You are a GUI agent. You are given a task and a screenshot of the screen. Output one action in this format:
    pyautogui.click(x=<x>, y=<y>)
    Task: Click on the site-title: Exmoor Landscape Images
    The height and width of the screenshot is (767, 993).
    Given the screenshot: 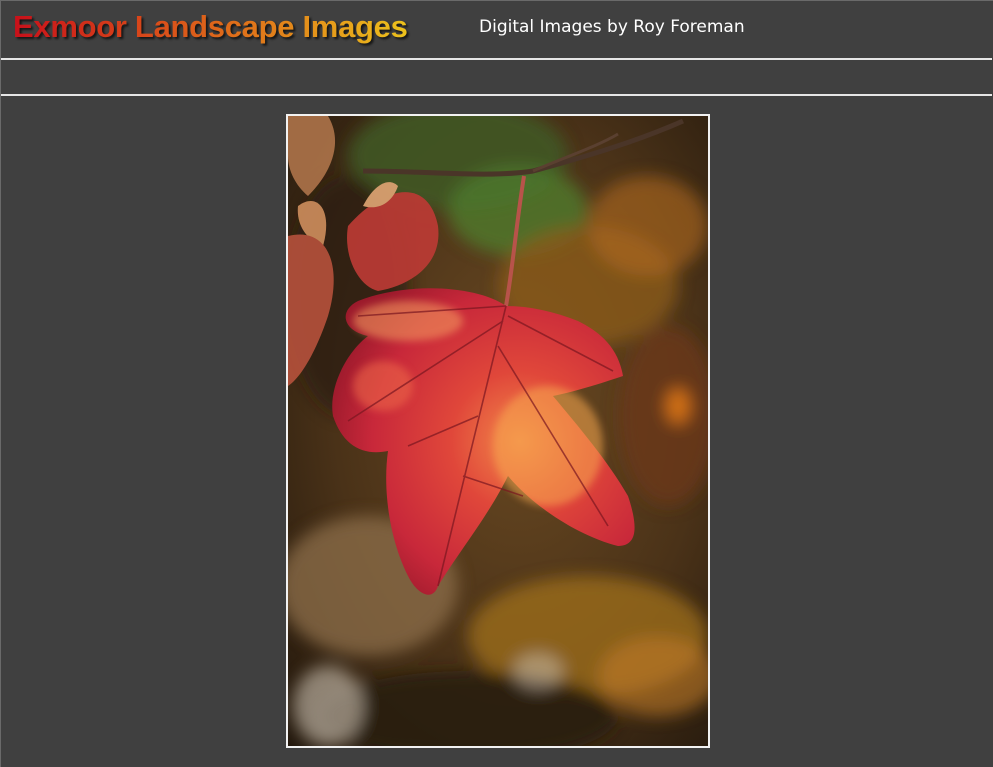 What is the action you would take?
    pyautogui.click(x=210, y=27)
    